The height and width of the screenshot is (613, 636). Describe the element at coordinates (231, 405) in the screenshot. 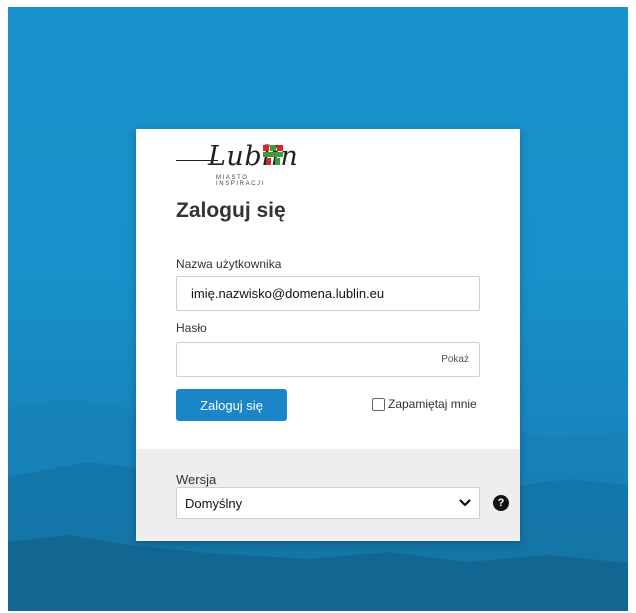

I see `login-button: Zaloguj się` at that location.